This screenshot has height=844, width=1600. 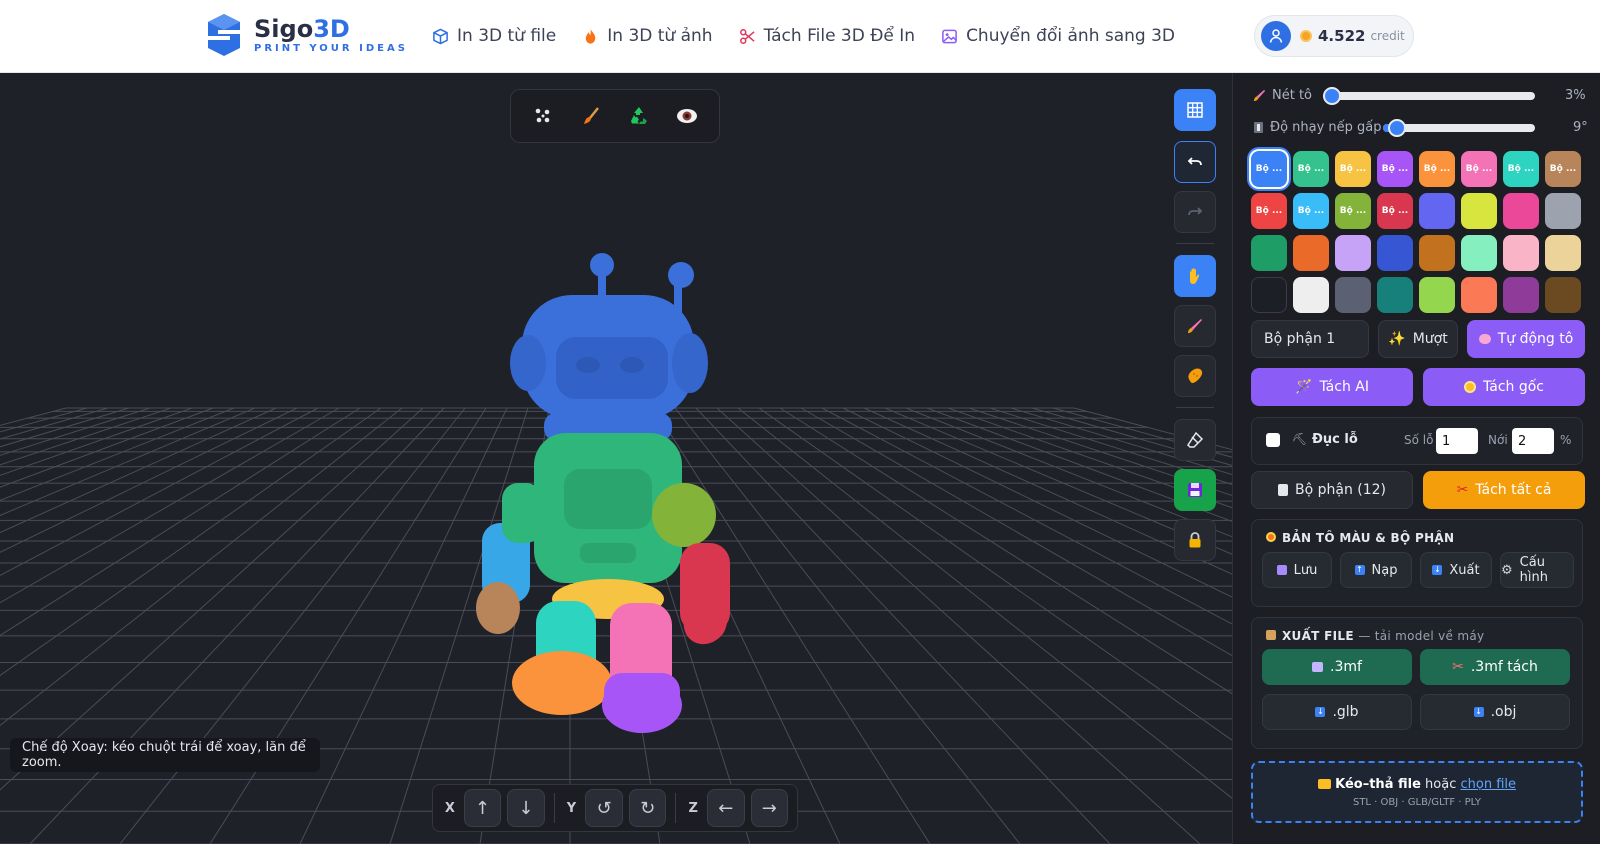 What do you see at coordinates (1195, 326) in the screenshot?
I see `brush-tool-button` at bounding box center [1195, 326].